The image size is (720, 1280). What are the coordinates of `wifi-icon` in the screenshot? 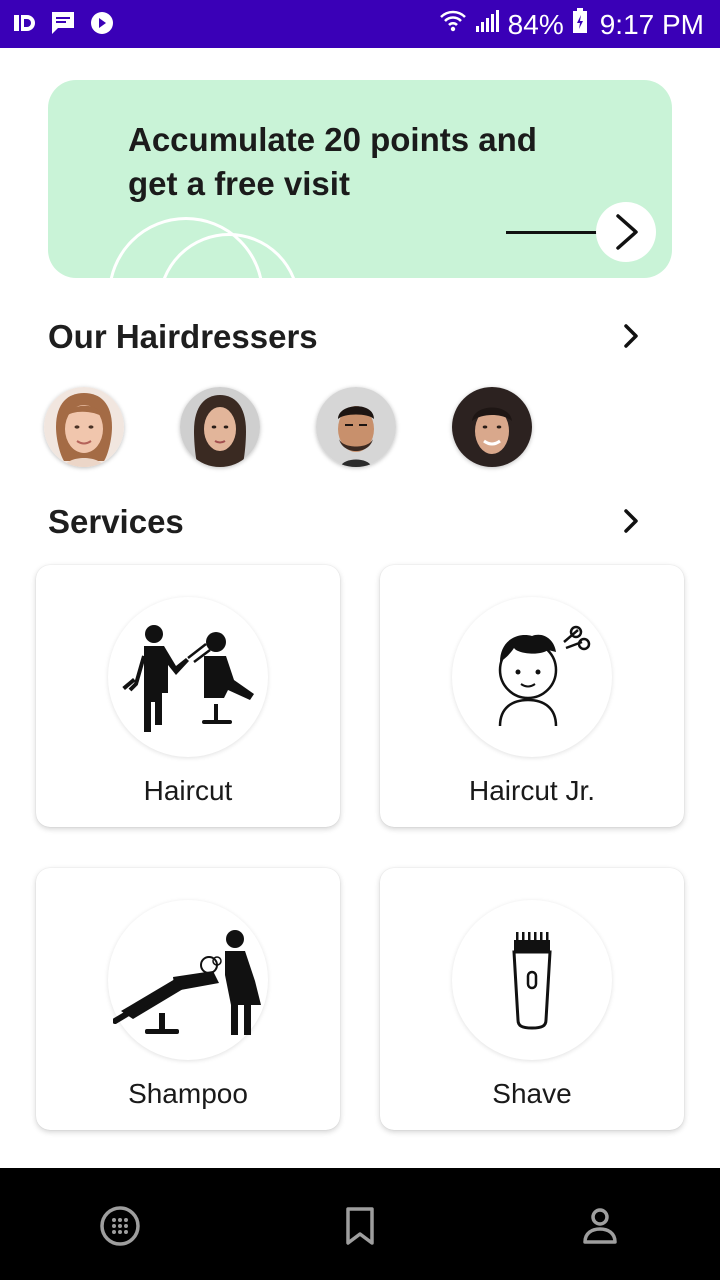 It's located at (452, 24).